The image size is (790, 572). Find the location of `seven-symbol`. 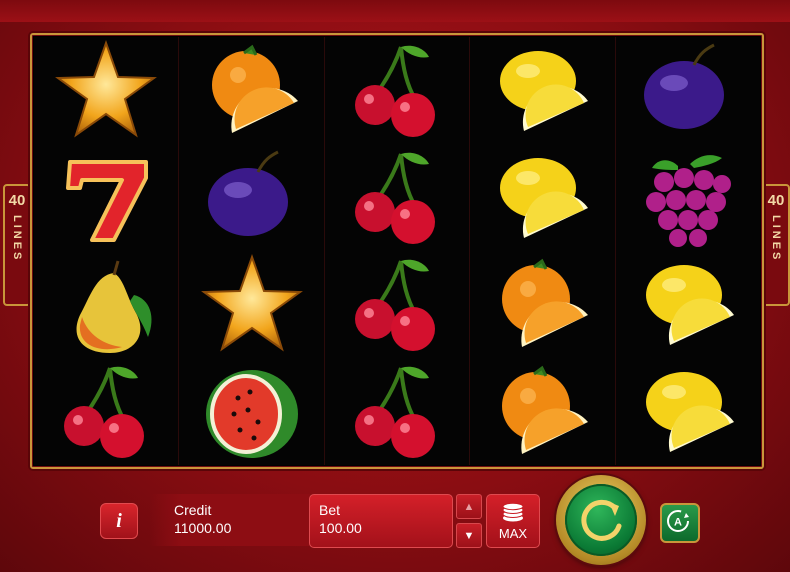

seven-symbol is located at coordinates (106, 197).